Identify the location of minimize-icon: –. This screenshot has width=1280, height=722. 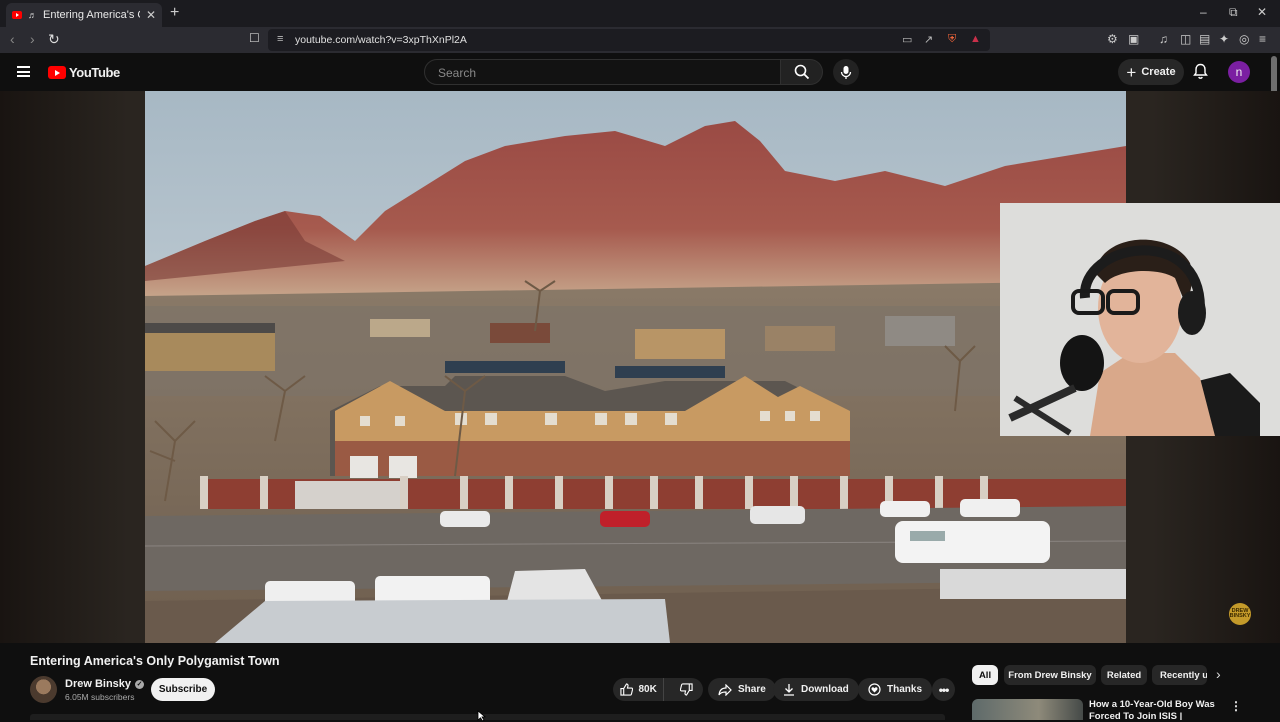
(1203, 12).